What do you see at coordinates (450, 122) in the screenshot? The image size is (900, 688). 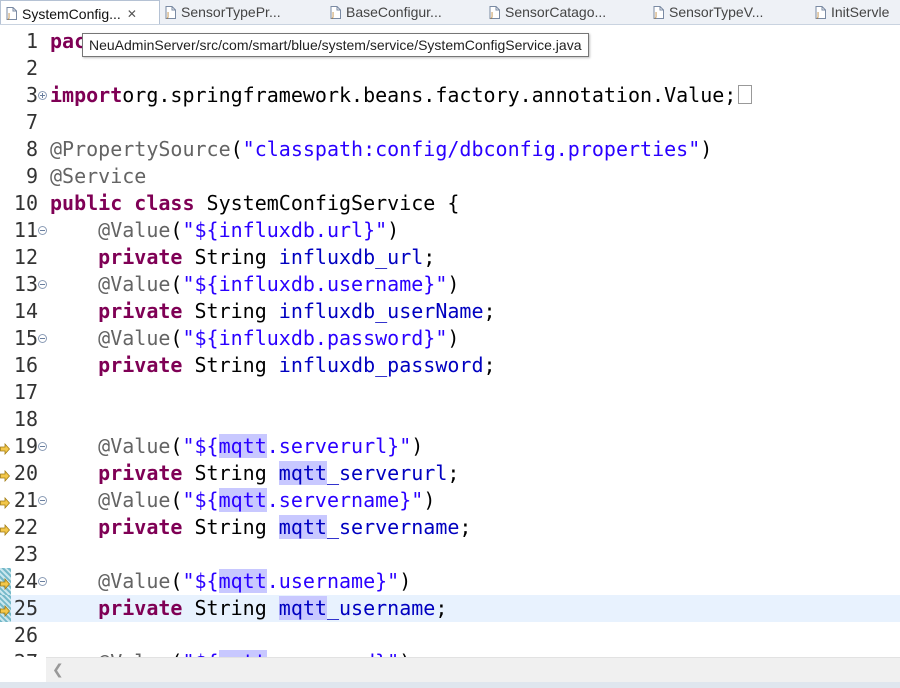 I see `code-line: 7` at bounding box center [450, 122].